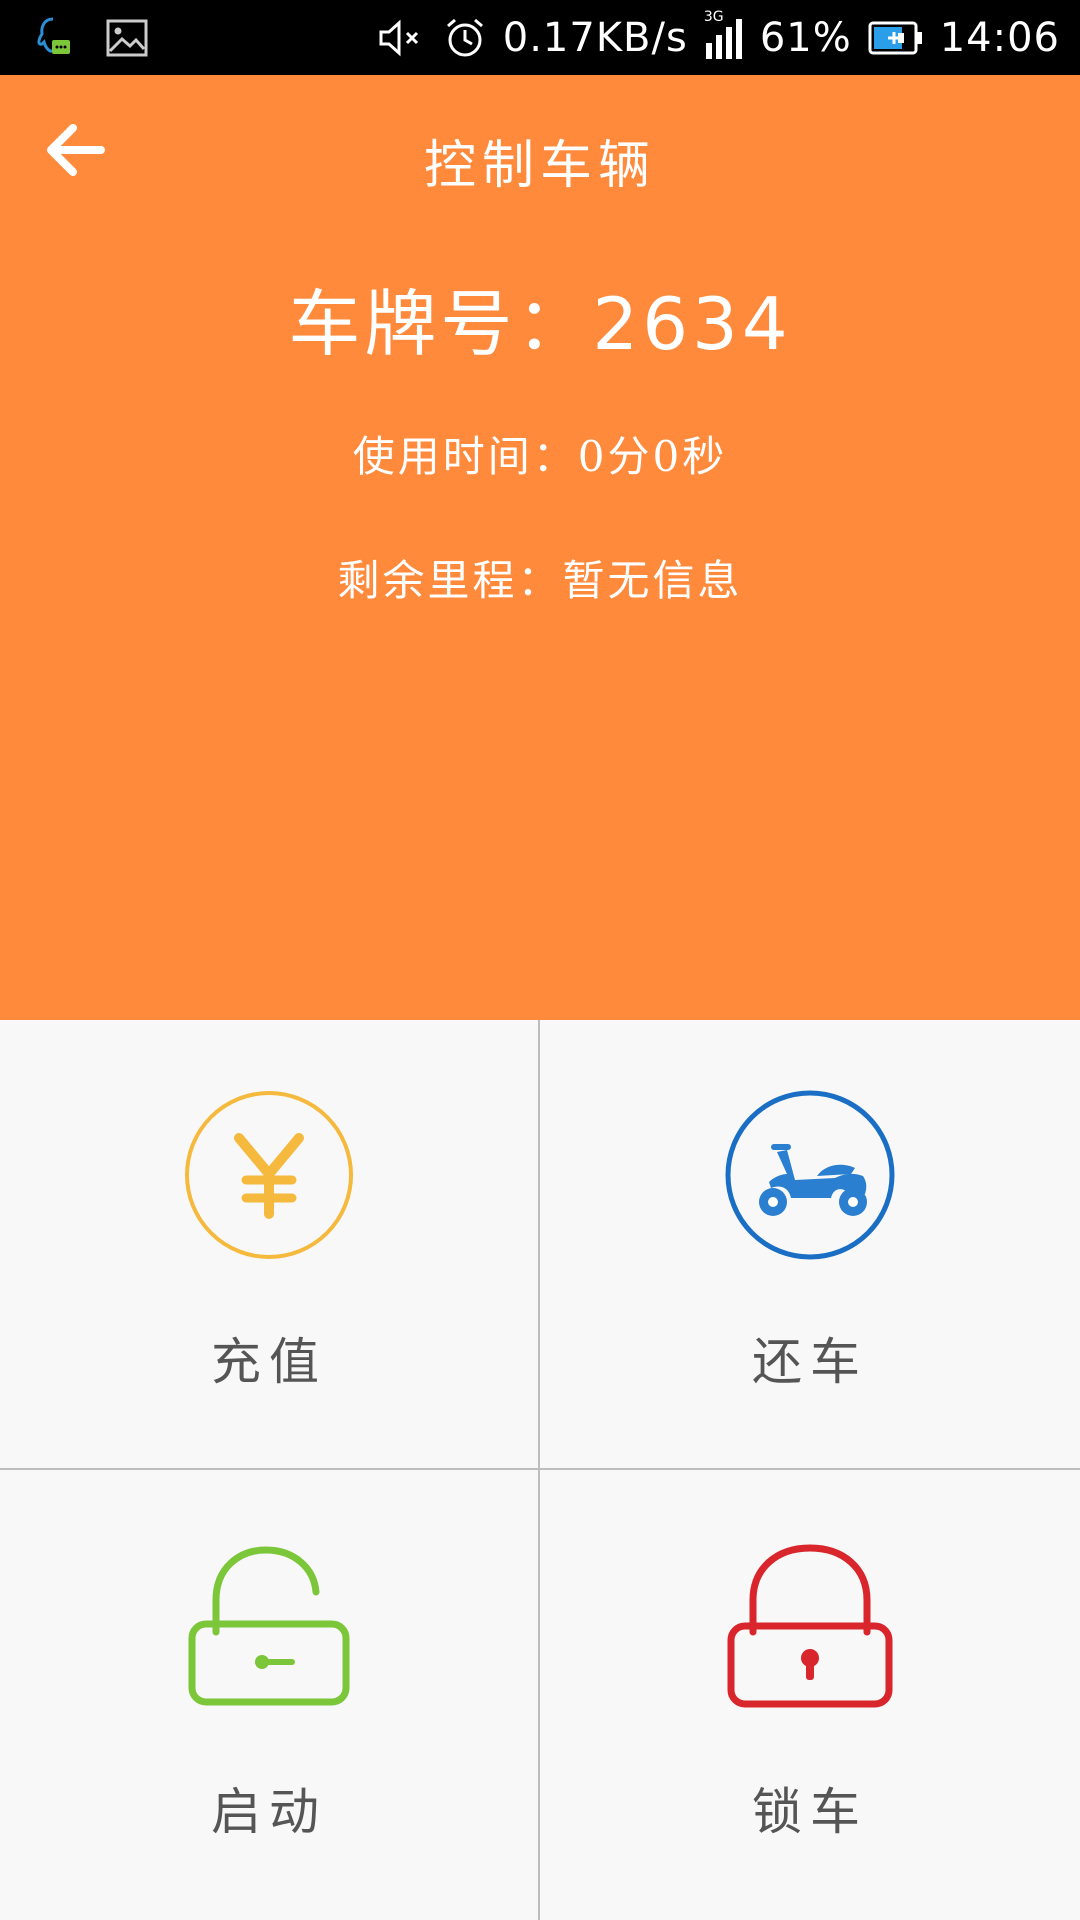 This screenshot has width=1080, height=1920. I want to click on lock-vehicle-button: 锁车, so click(810, 1695).